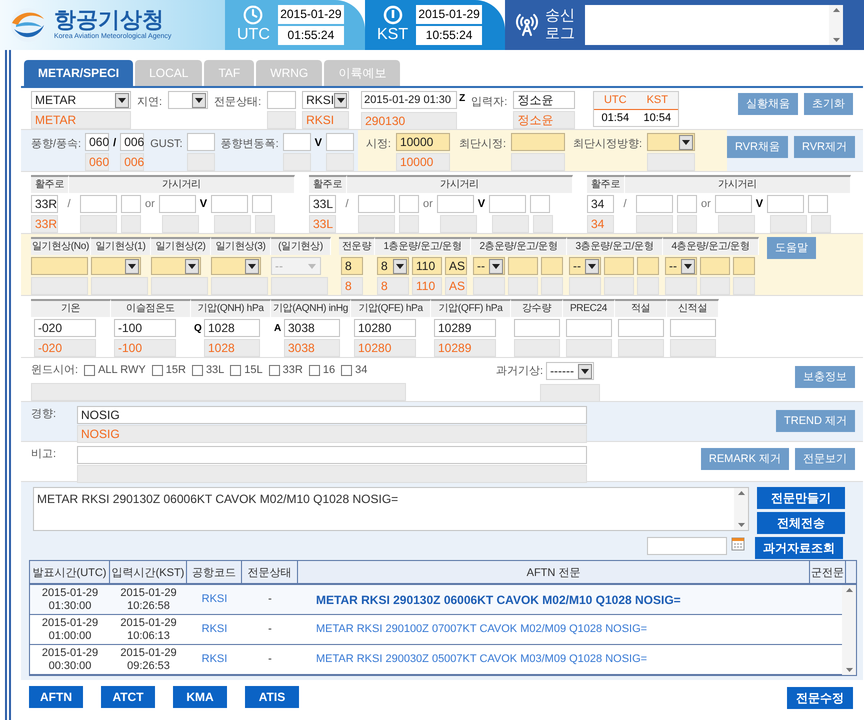  Describe the element at coordinates (465, 328) in the screenshot. I see `input-field: 10289` at that location.